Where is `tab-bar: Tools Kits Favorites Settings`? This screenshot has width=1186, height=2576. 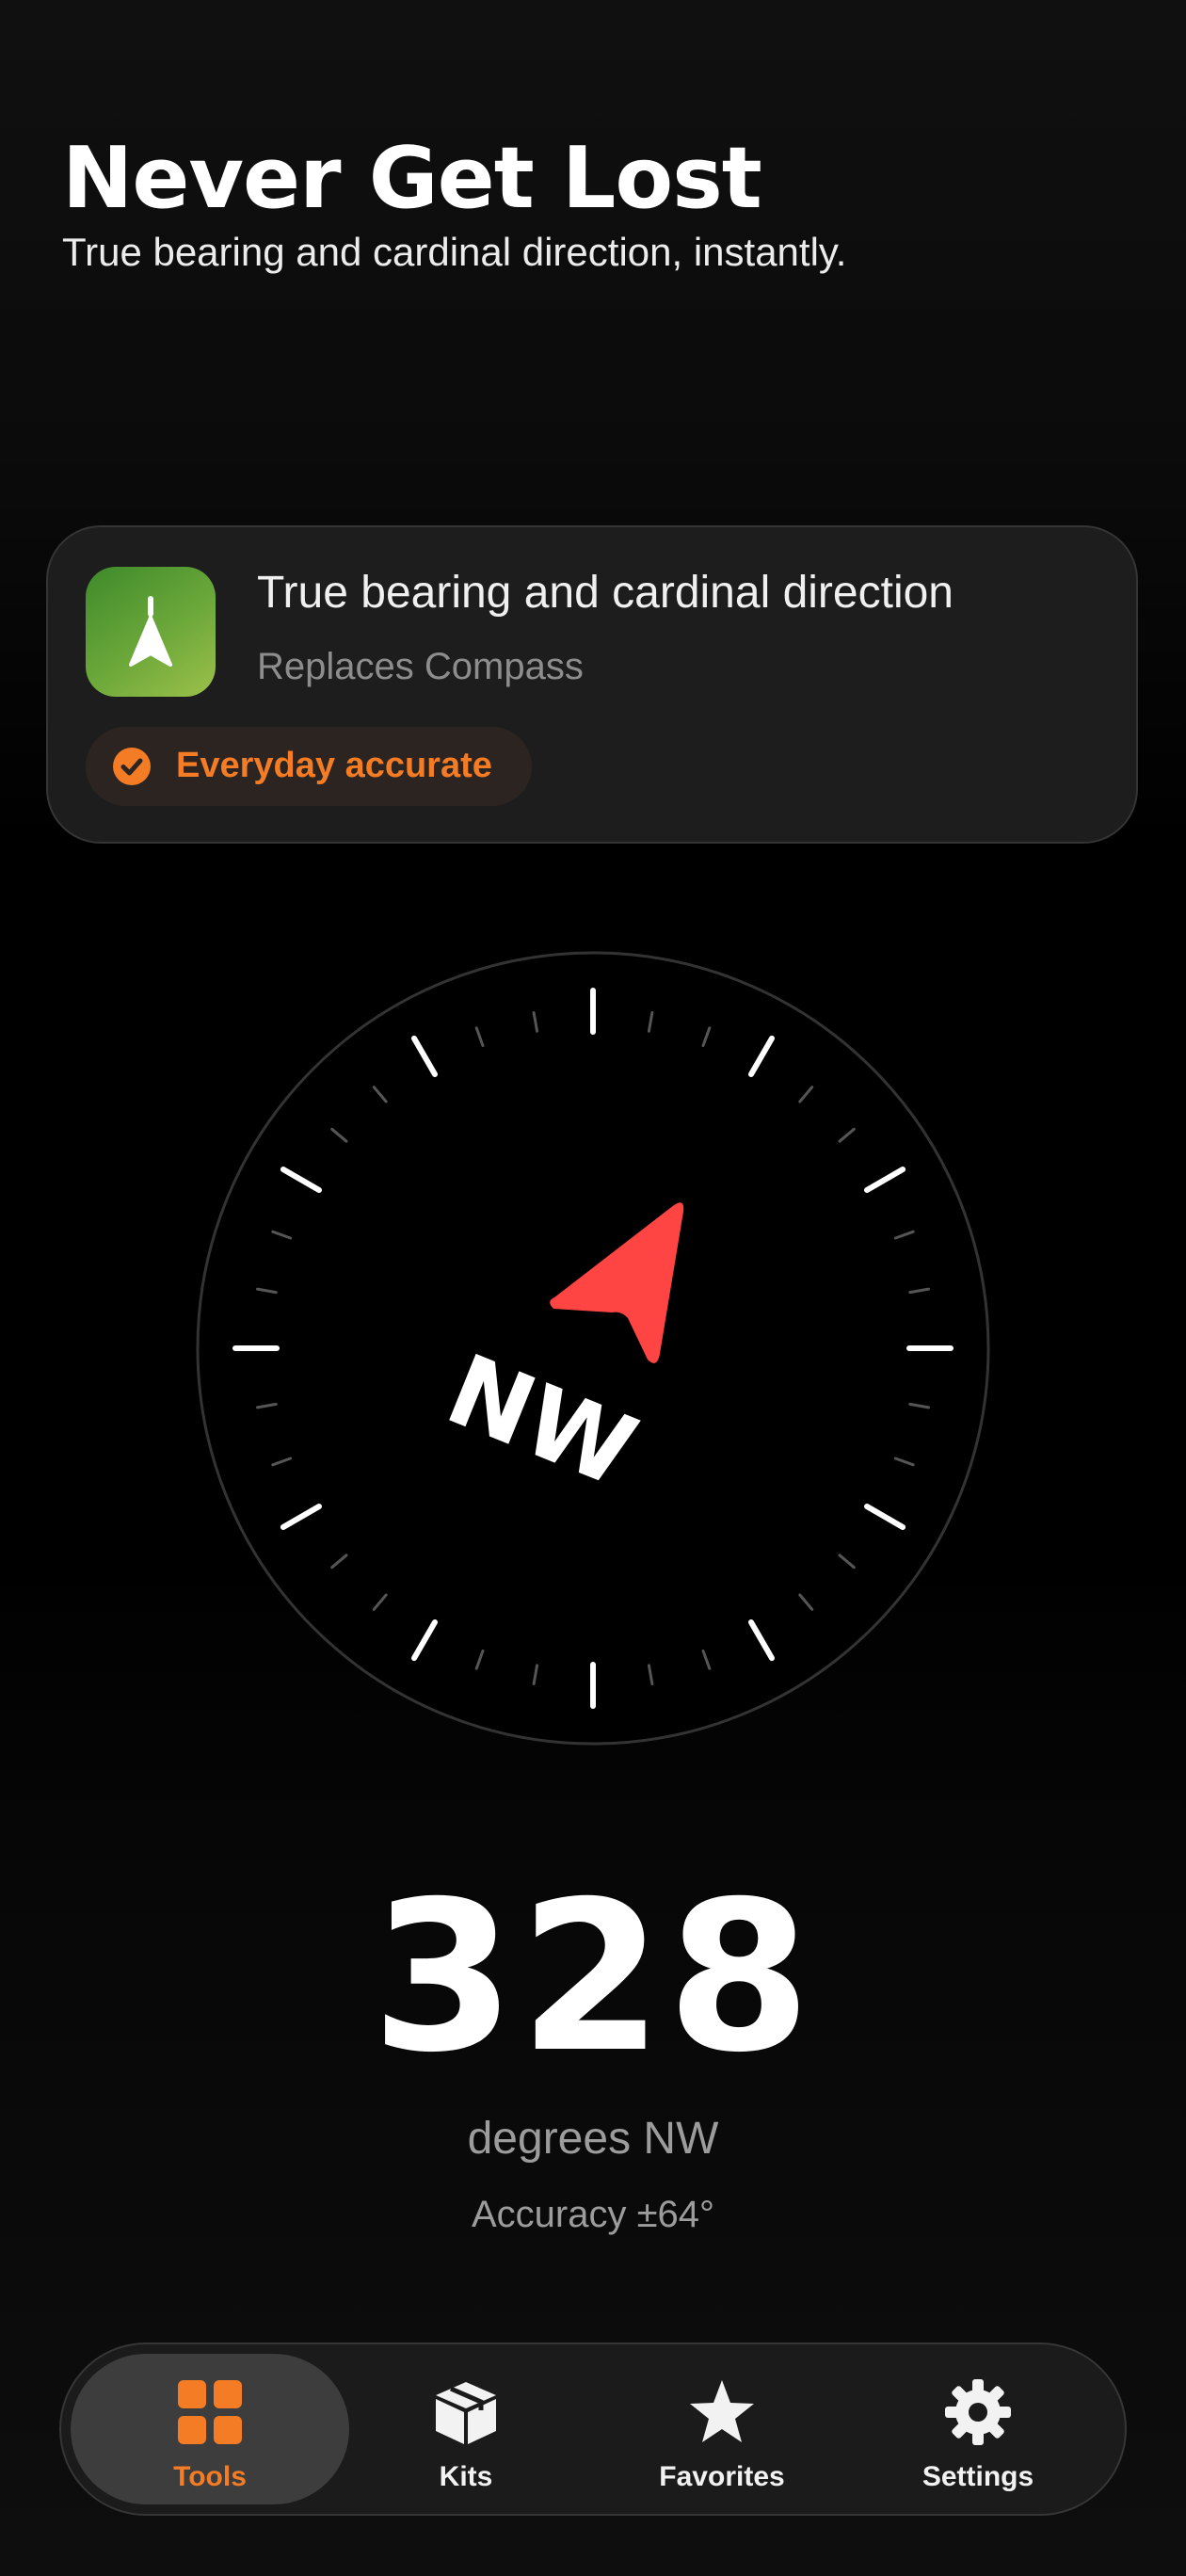
tab-bar: Tools Kits Favorites Settings is located at coordinates (593, 2429).